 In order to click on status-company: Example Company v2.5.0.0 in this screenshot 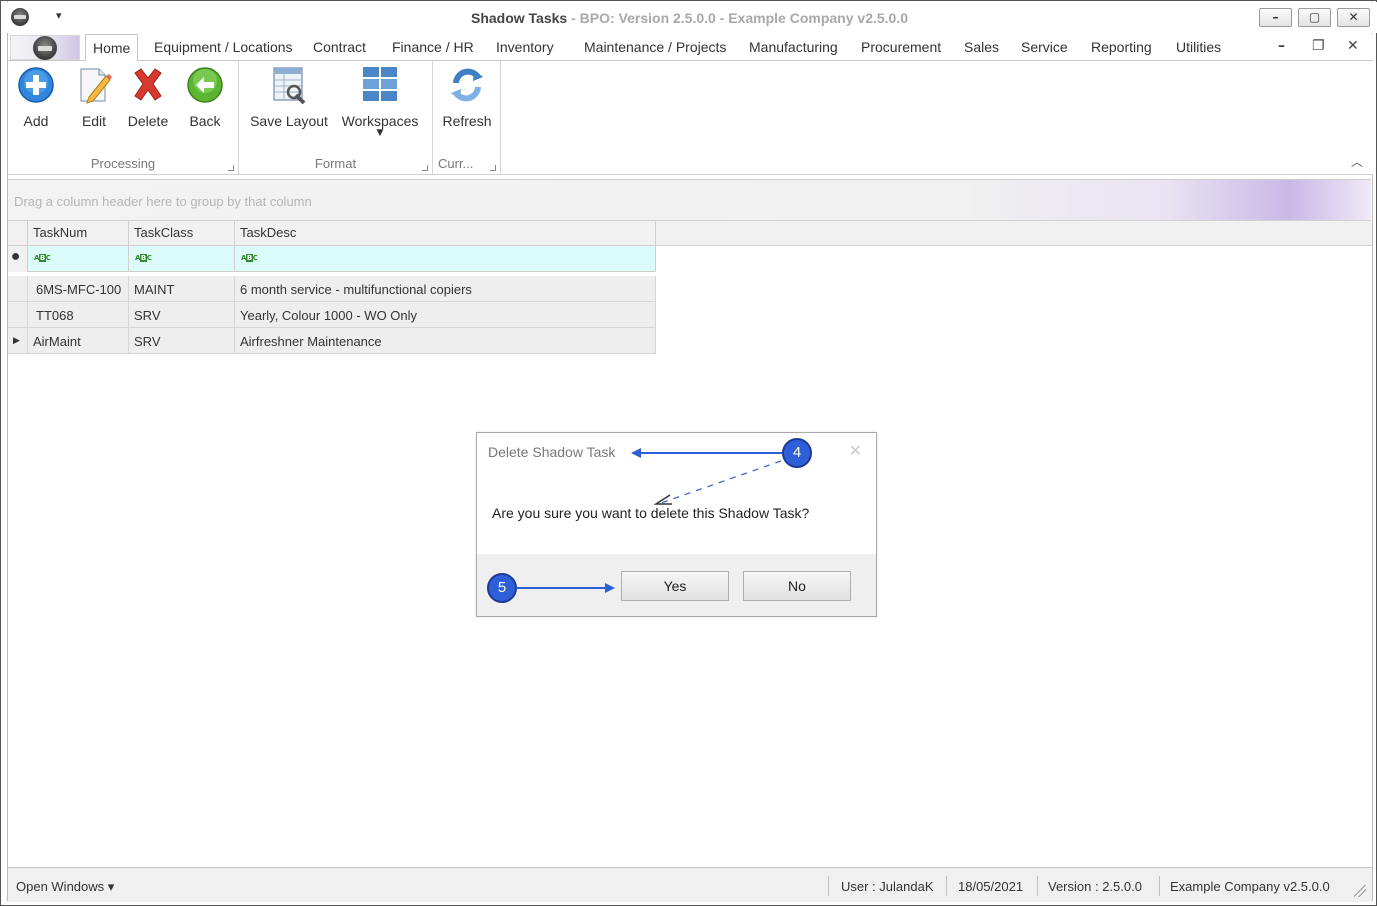, I will do `click(1250, 886)`.